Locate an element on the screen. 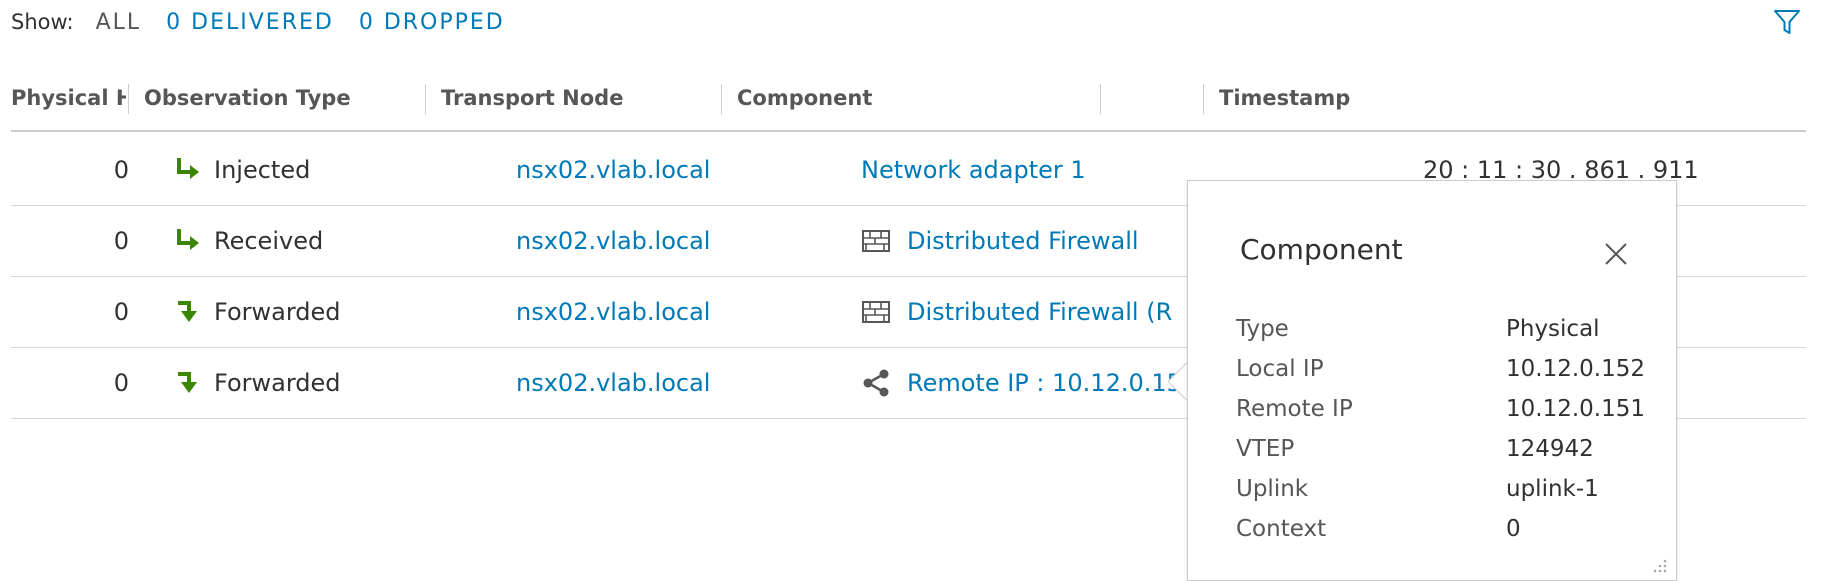  share-icon is located at coordinates (876, 383).